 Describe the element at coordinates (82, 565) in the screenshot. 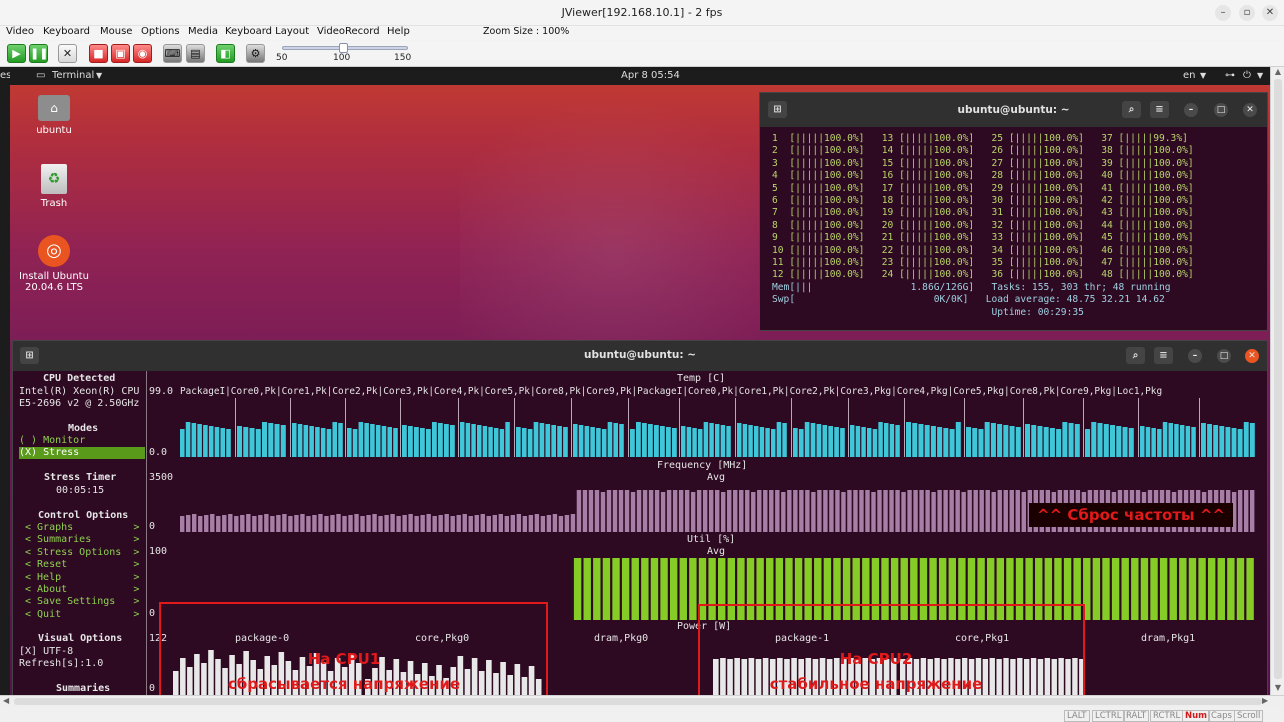

I see `control-reset: < Reset >` at that location.